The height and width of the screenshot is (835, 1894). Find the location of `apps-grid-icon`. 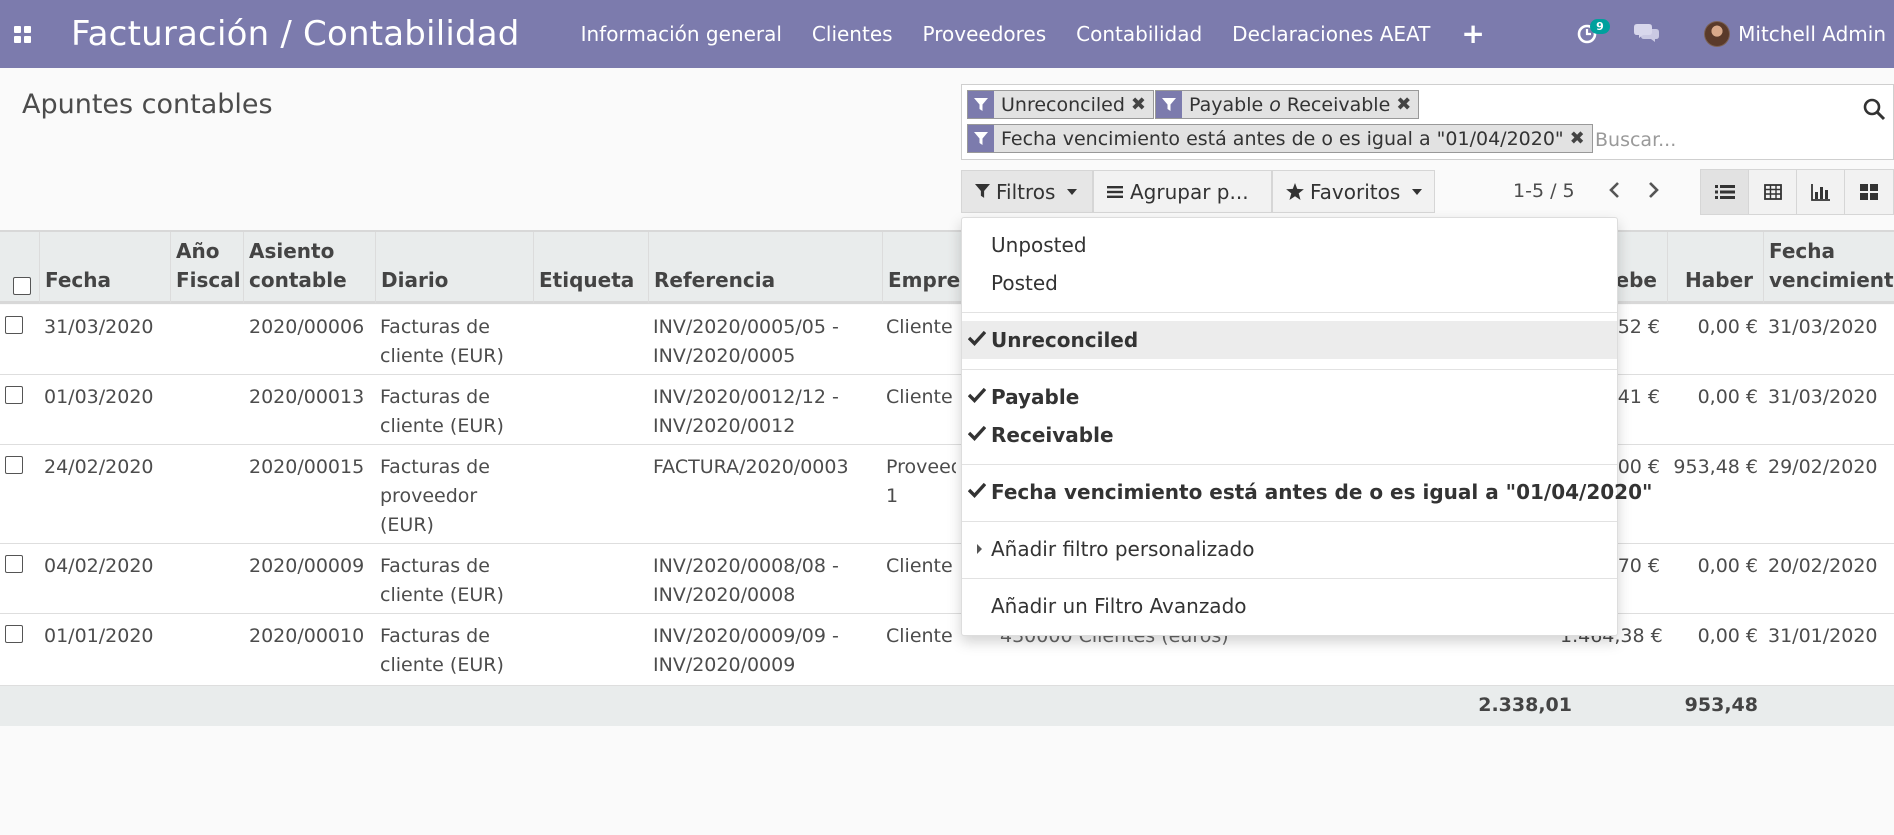

apps-grid-icon is located at coordinates (22, 34).